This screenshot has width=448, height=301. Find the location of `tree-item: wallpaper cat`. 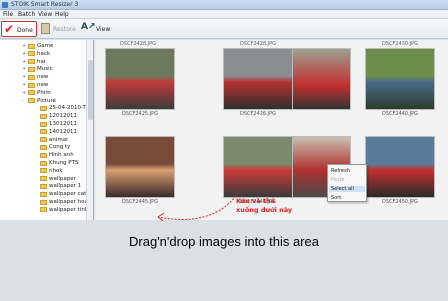

tree-item: wallpaper cat is located at coordinates (60, 194).